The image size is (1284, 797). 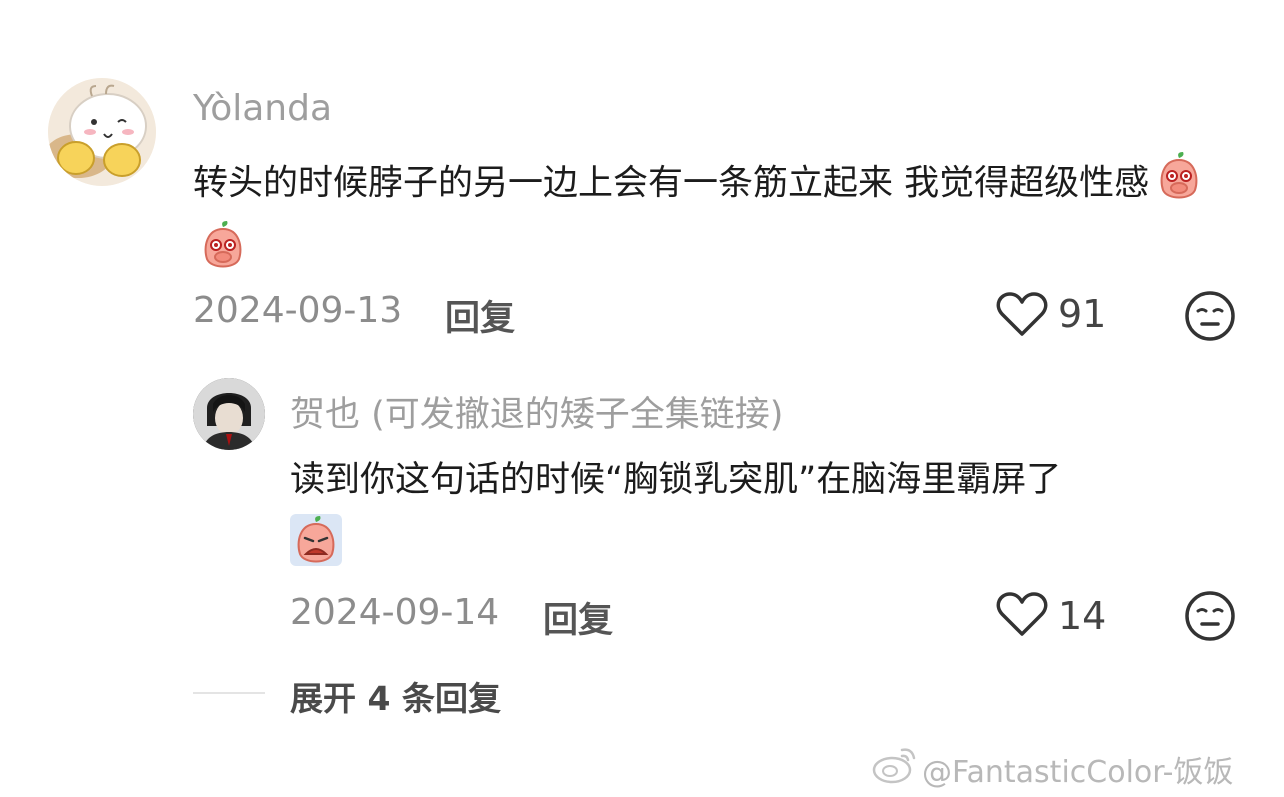 I want to click on like-count: 91, so click(x=1082, y=314).